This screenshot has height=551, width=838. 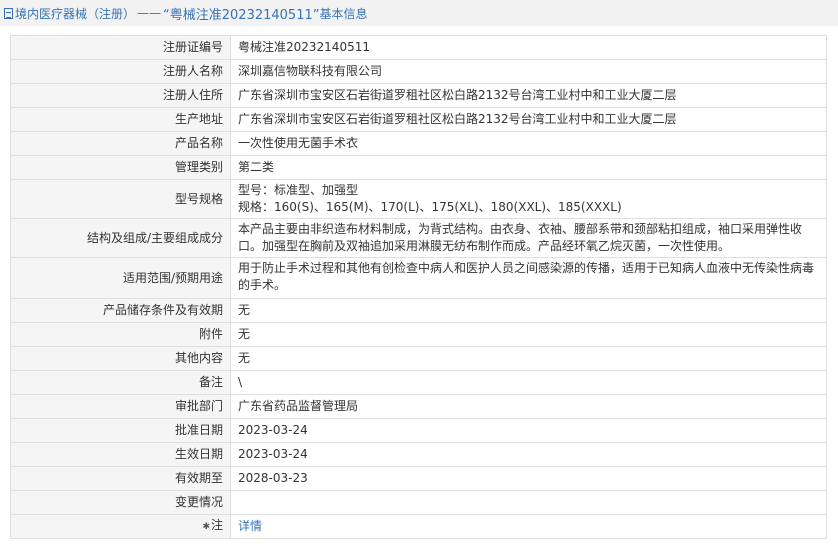 I want to click on row-remarks: 备注 \, so click(x=418, y=382).